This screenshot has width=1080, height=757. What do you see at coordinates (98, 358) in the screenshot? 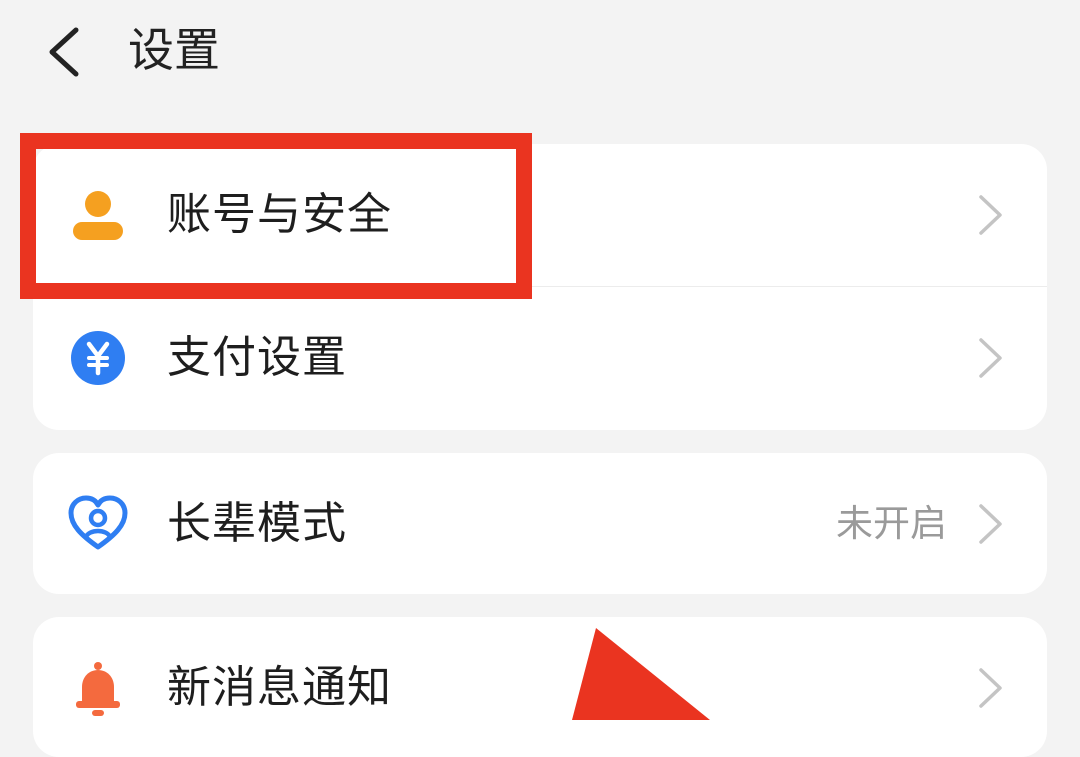
I see `yuan-icon` at bounding box center [98, 358].